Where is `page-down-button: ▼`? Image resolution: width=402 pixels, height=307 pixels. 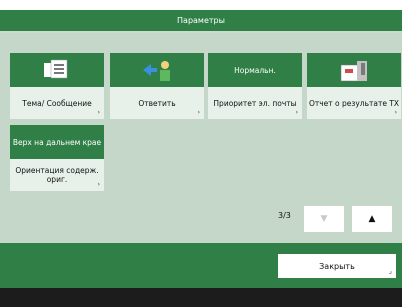
page-down-button: ▼ is located at coordinates (324, 219).